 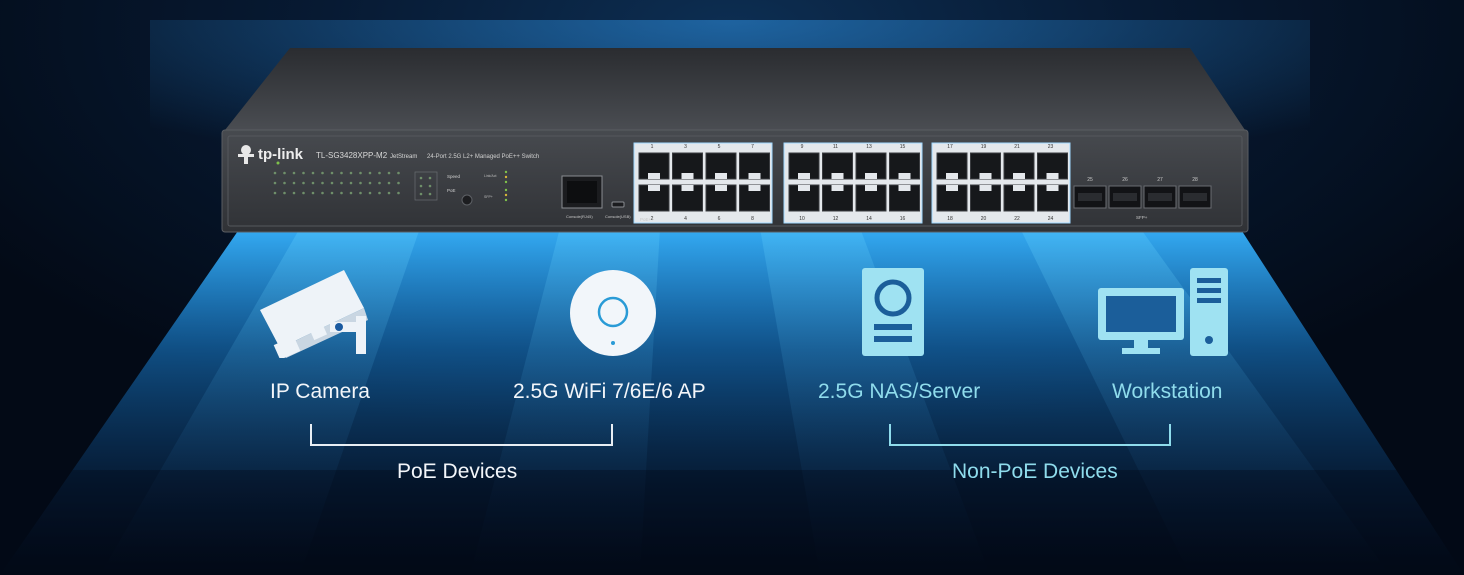 I want to click on port-number-bottom: 8, so click(x=752, y=219).